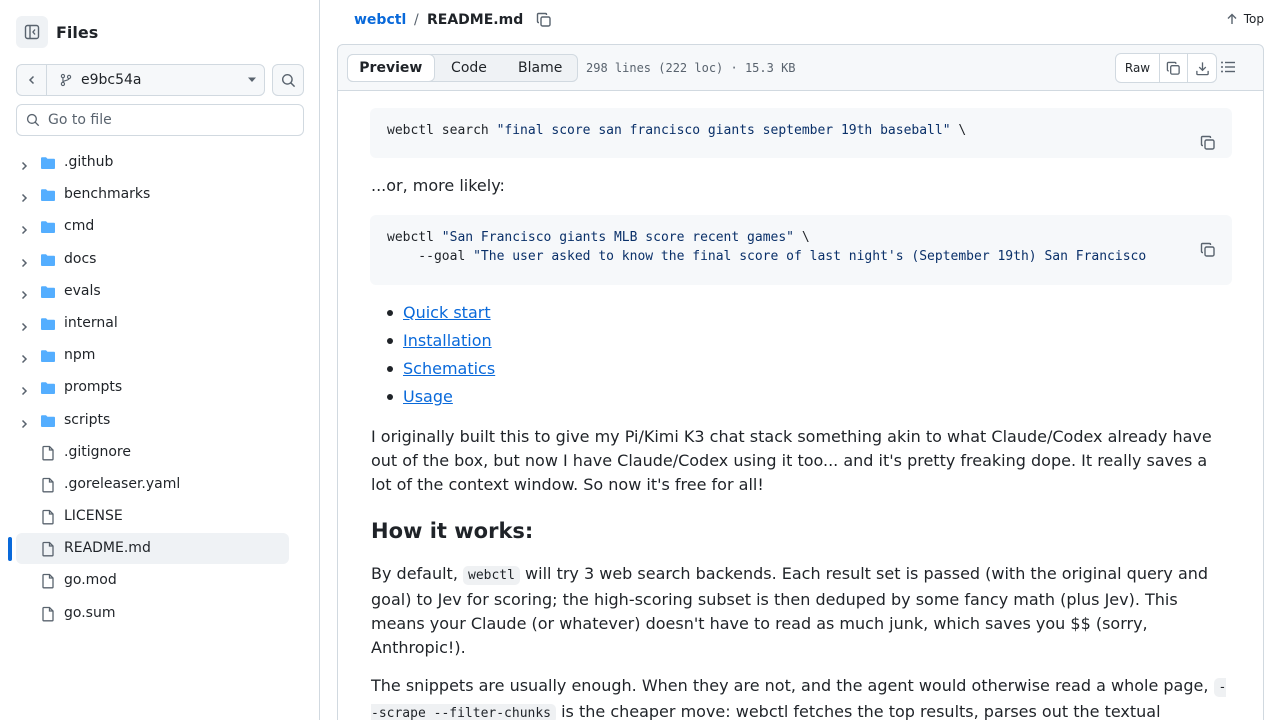  I want to click on tree-folder: .github, so click(160, 163).